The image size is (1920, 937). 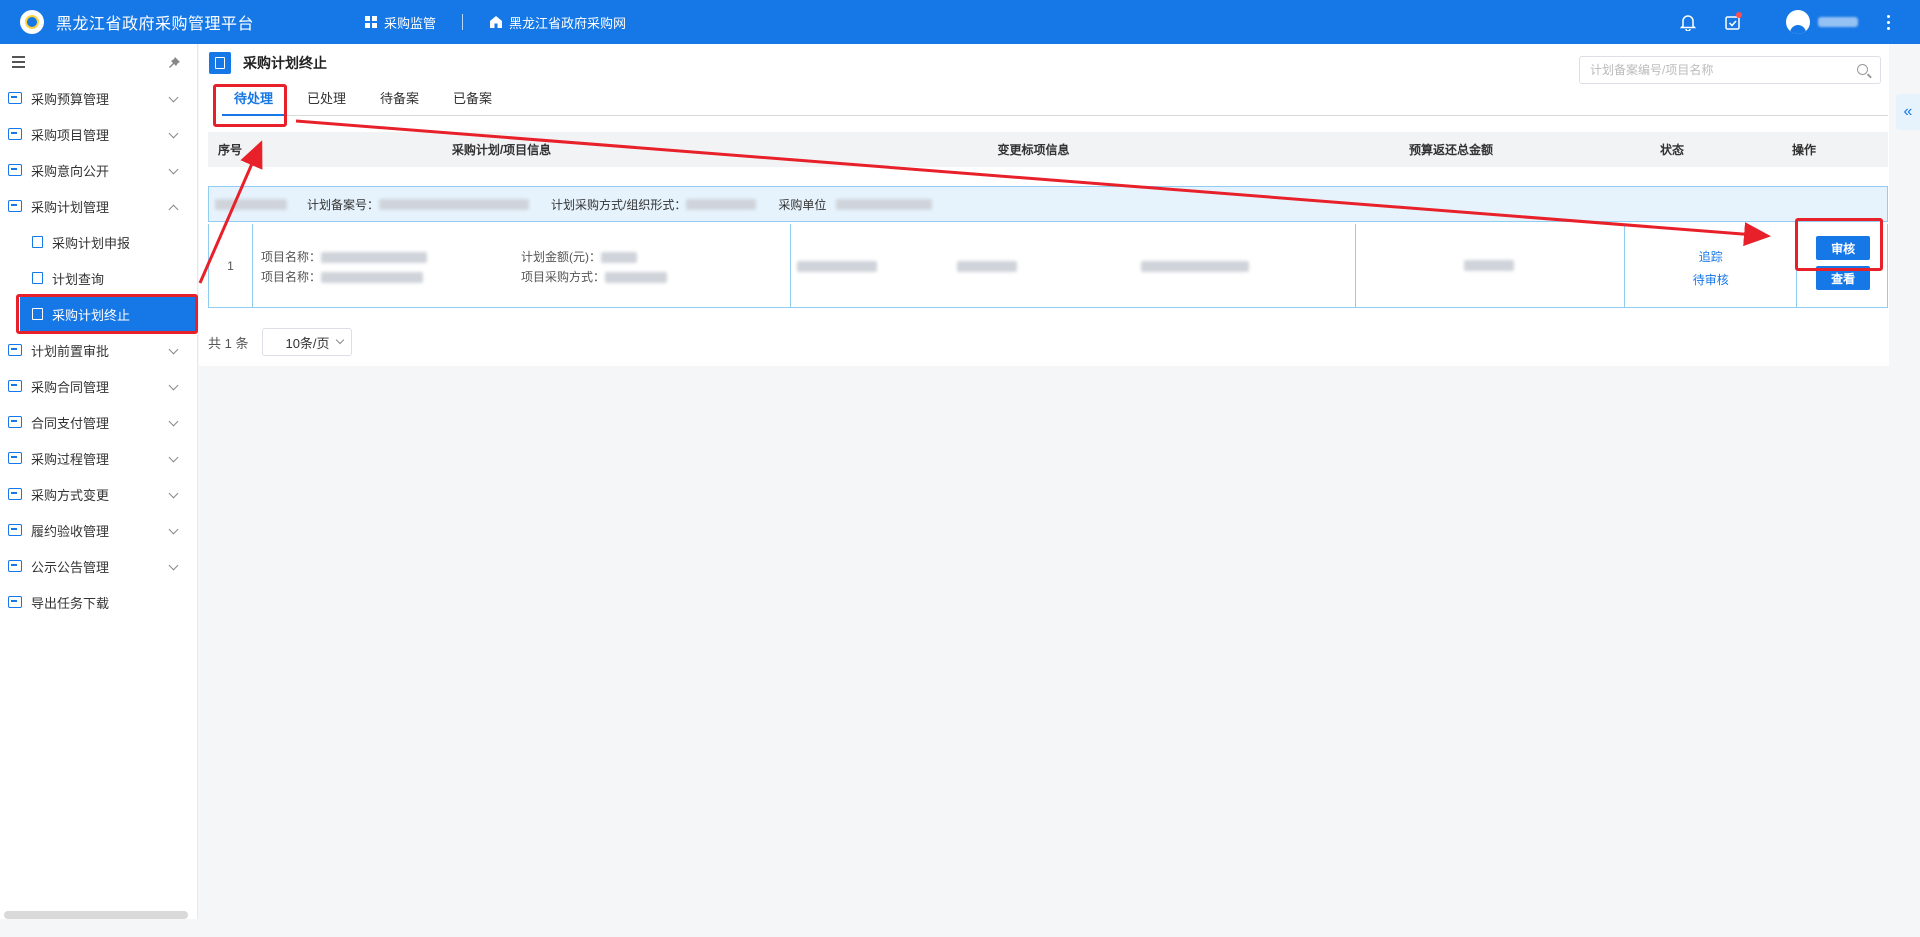 I want to click on chevron-up-icon, so click(x=173, y=209).